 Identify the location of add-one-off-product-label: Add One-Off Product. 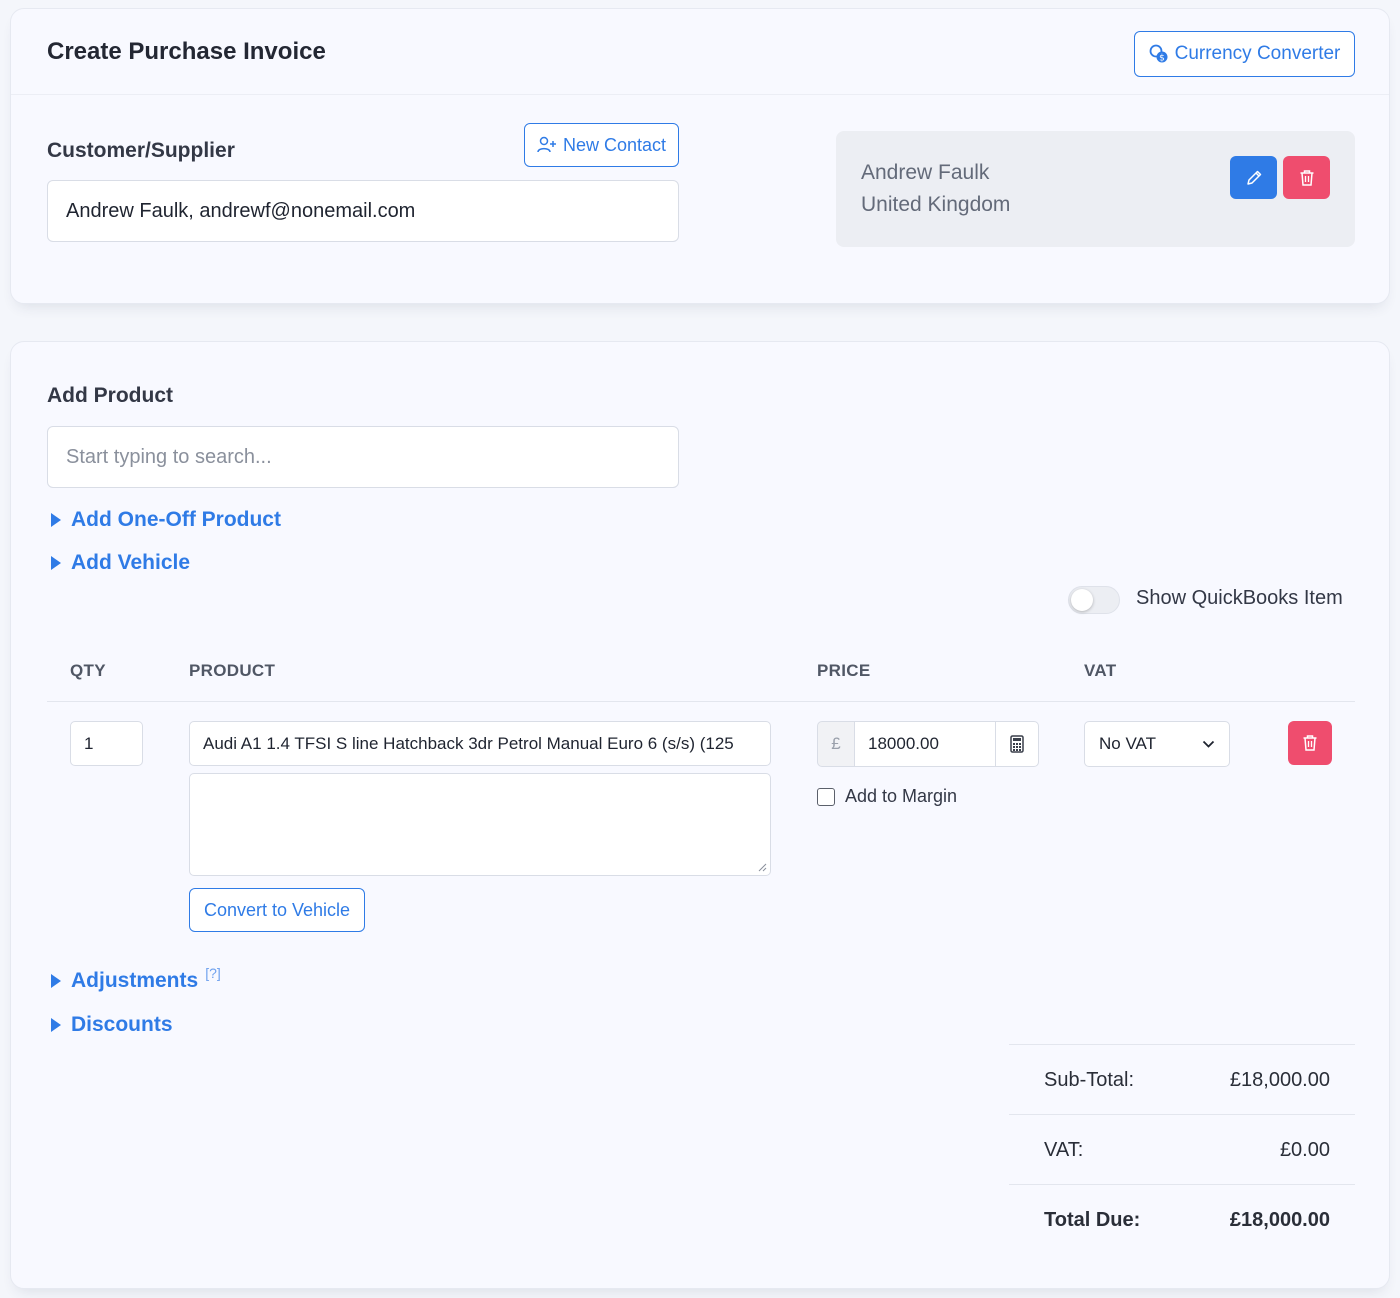
(176, 519).